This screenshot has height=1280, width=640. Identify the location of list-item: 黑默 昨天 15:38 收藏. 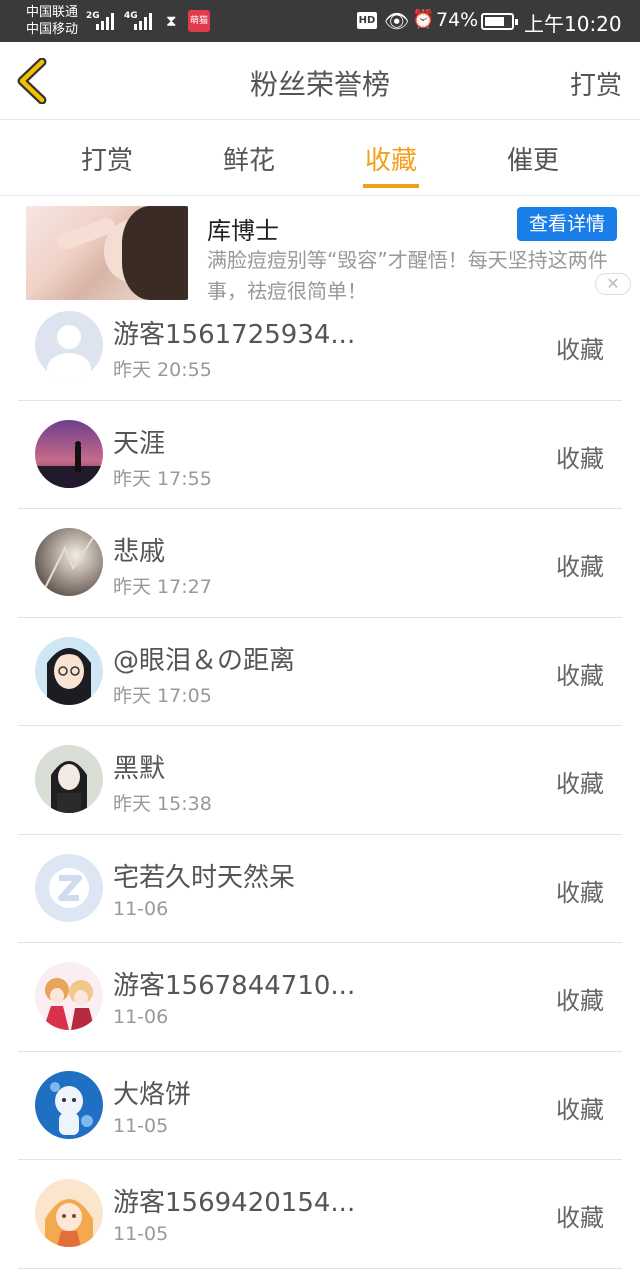
(320, 780).